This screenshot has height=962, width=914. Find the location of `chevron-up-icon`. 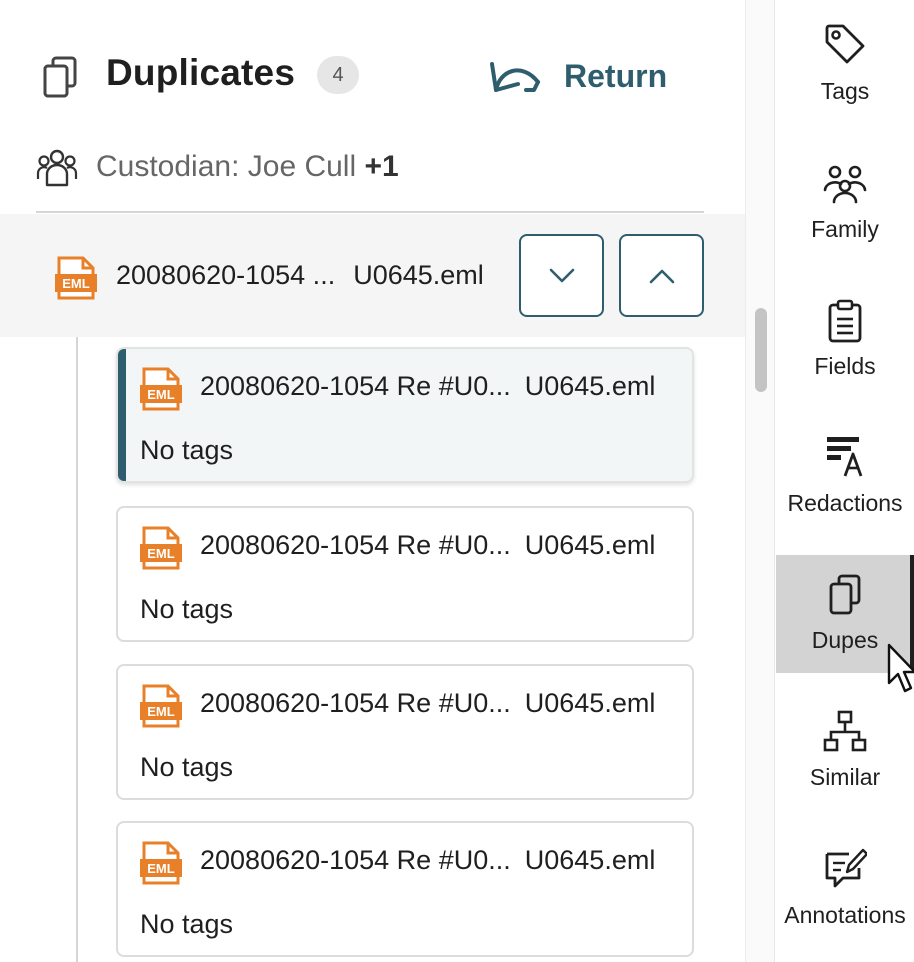

chevron-up-icon is located at coordinates (661, 276).